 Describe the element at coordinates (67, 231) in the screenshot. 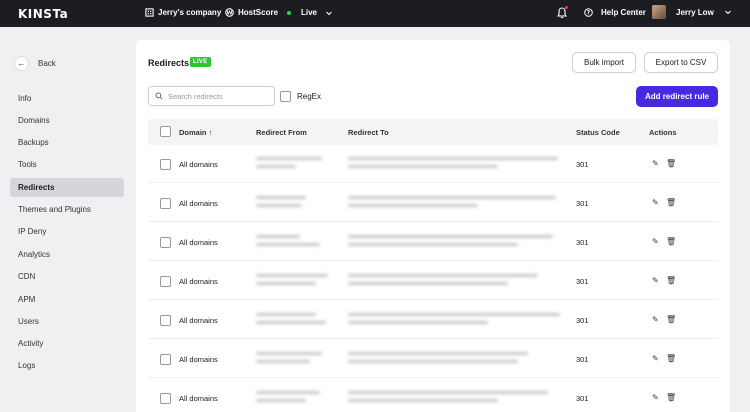

I see `sidebar-item-ip-deny: IP Deny` at that location.